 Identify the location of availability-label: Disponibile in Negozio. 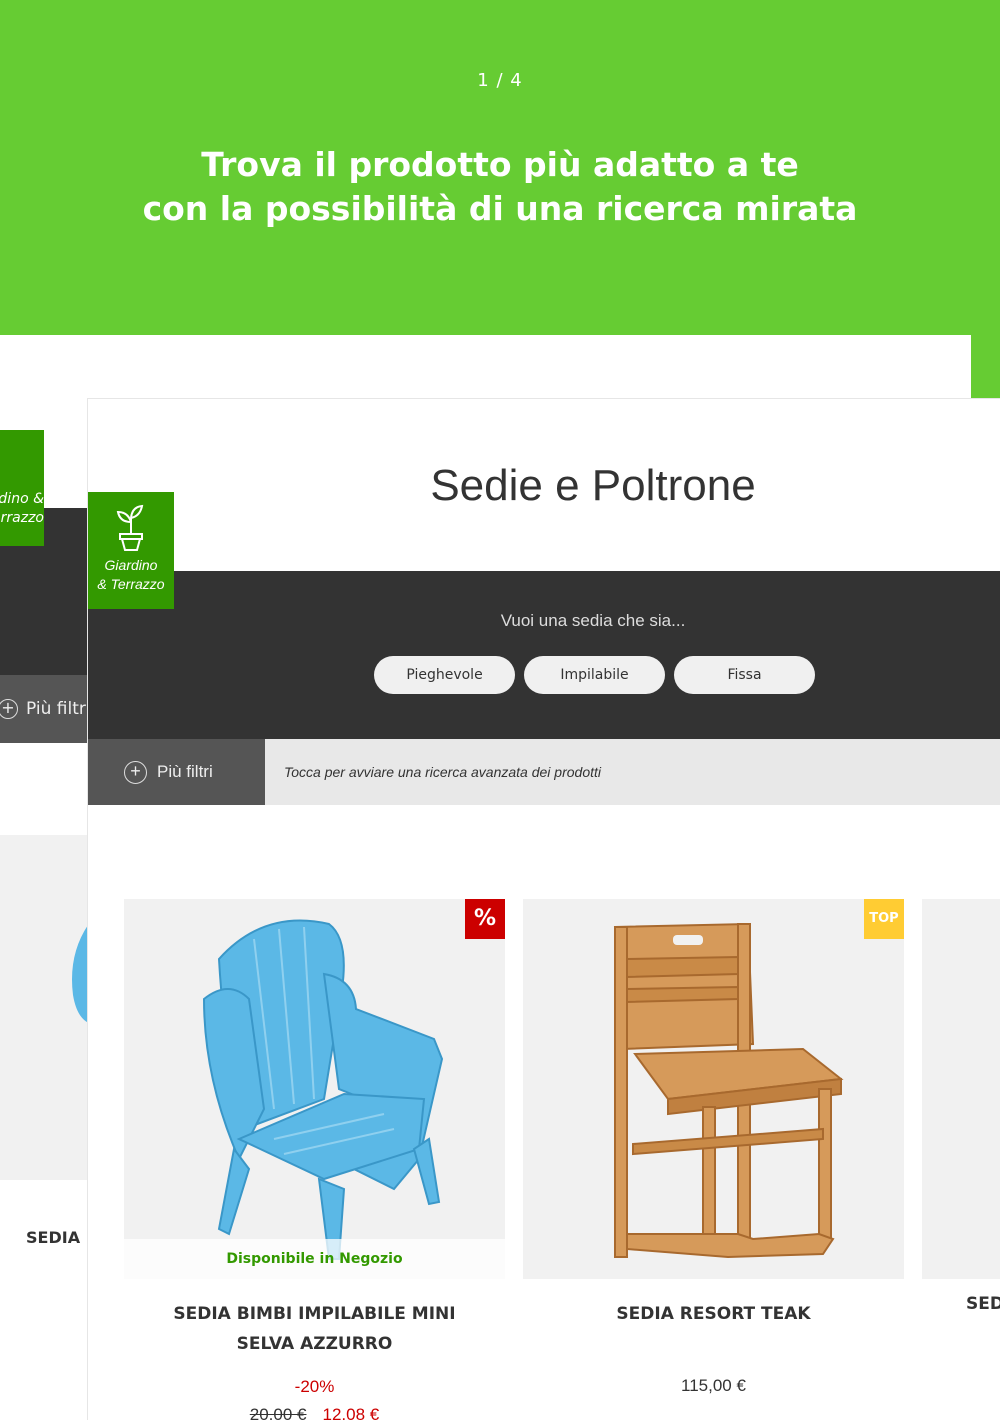
(314, 1259).